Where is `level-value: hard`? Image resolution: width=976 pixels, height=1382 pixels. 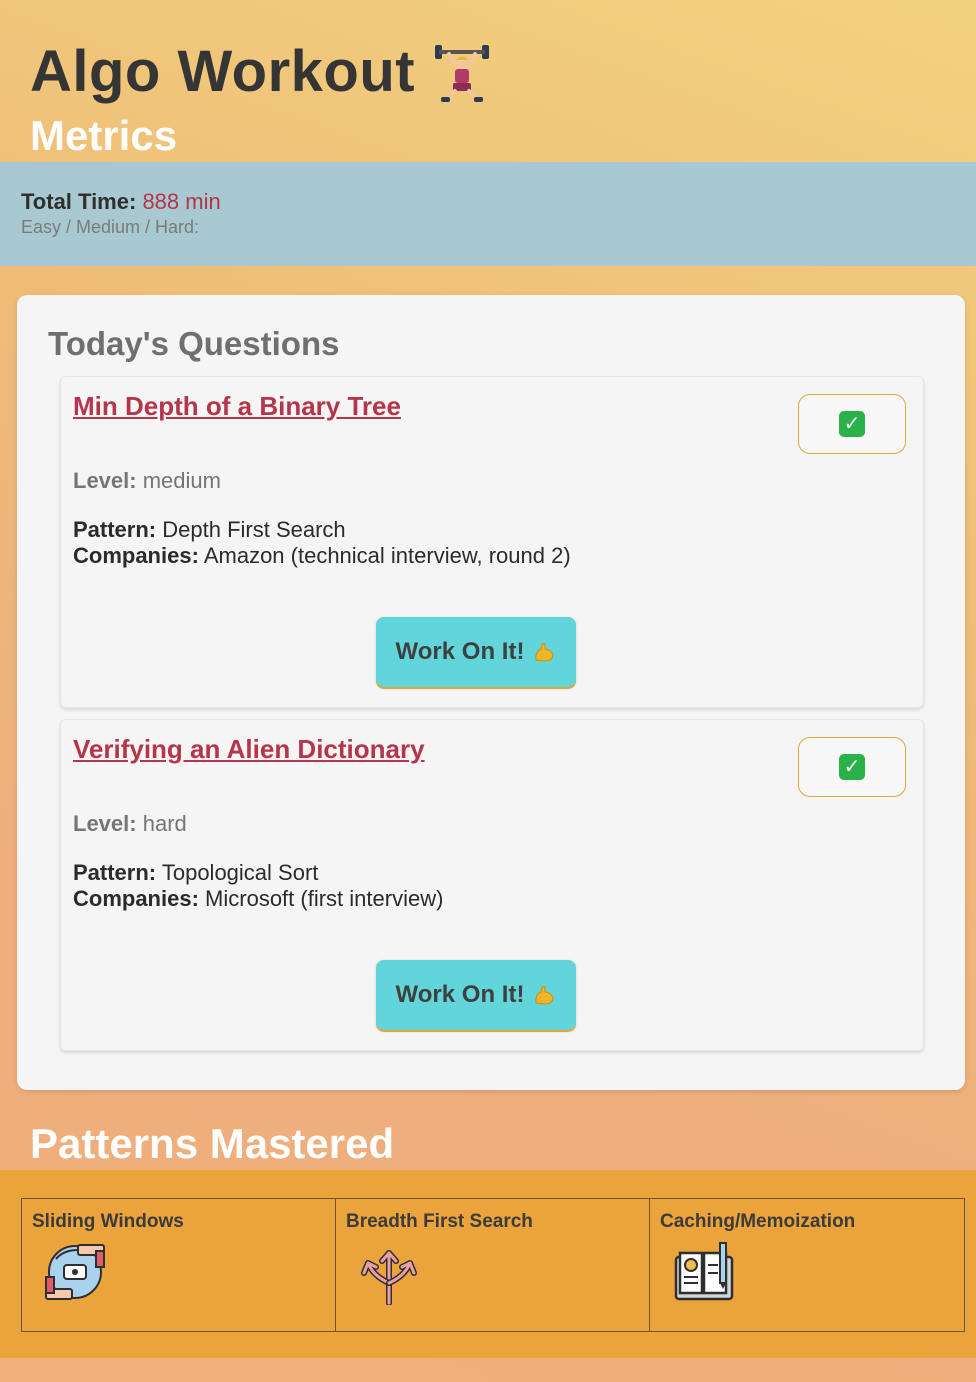
level-value: hard is located at coordinates (164, 823).